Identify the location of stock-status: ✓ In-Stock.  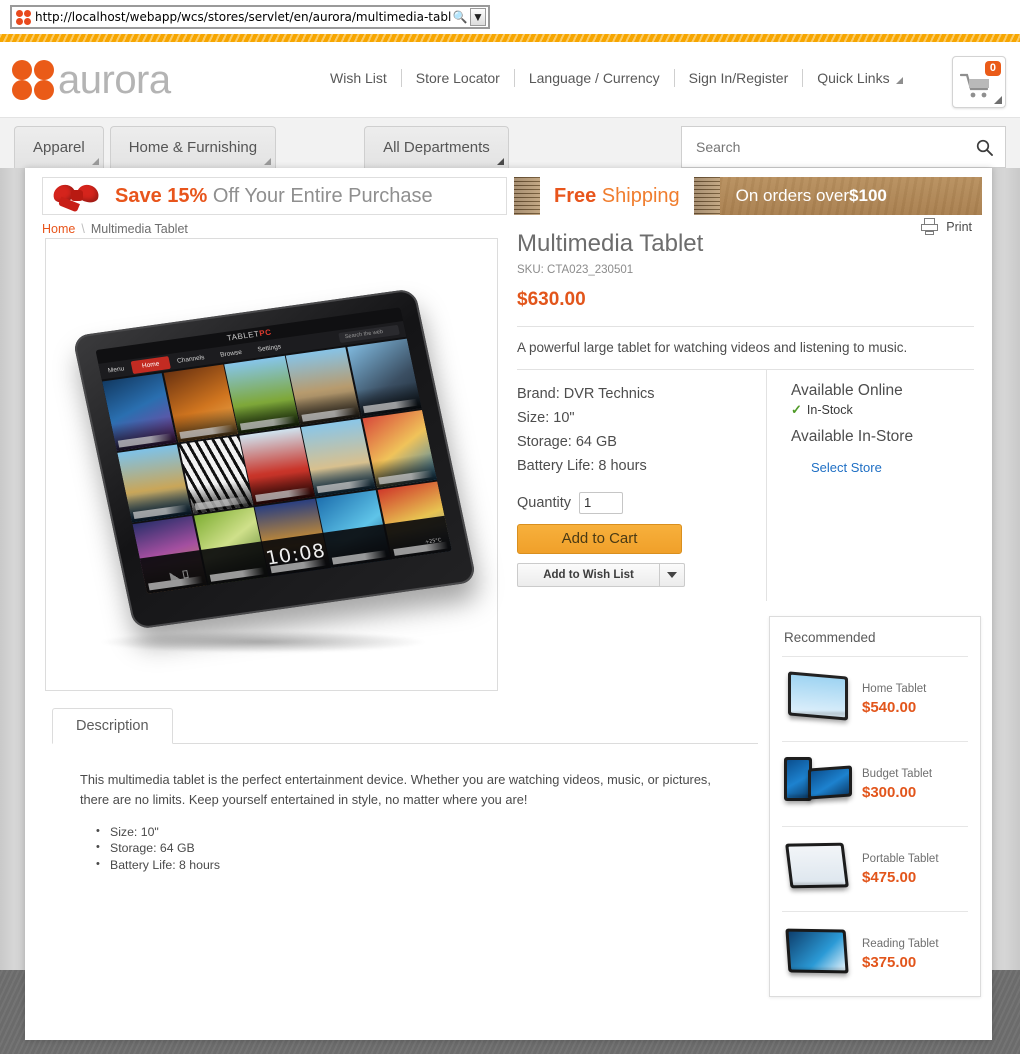
(882, 410).